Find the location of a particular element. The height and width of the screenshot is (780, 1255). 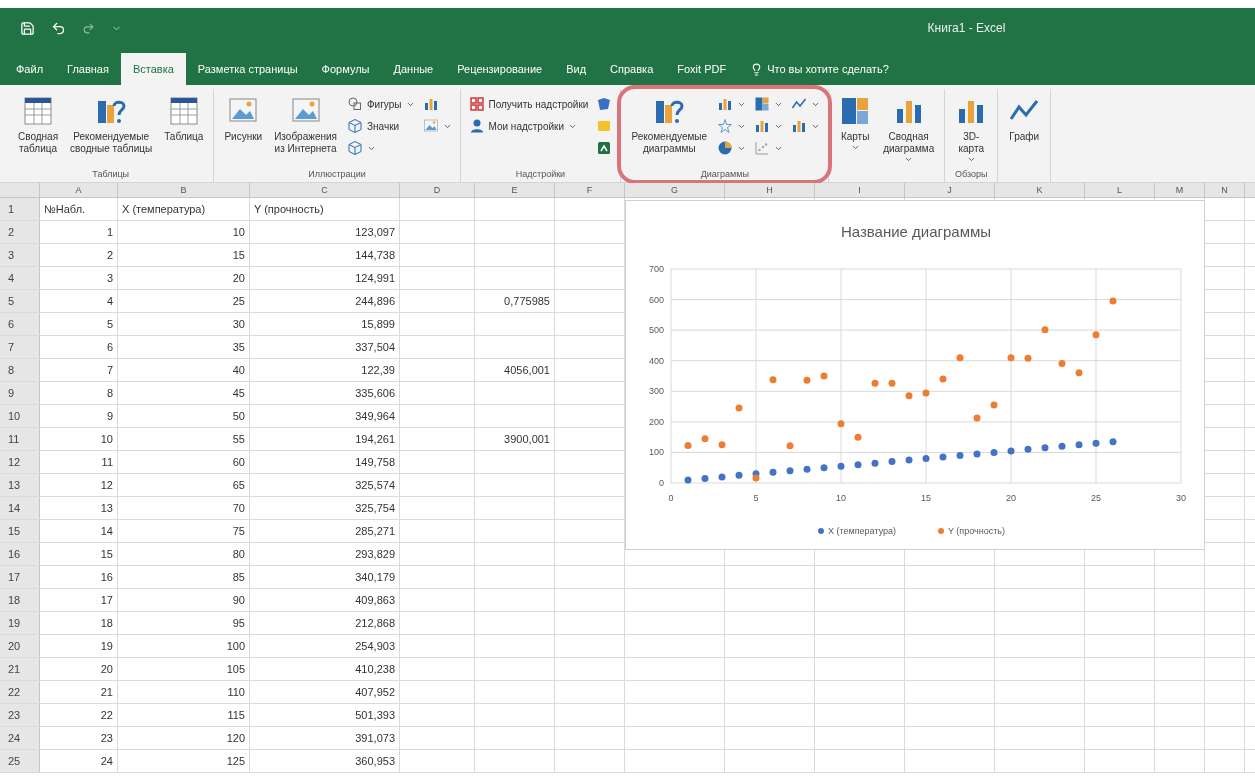

table-cell-text: 1 is located at coordinates (109, 232).